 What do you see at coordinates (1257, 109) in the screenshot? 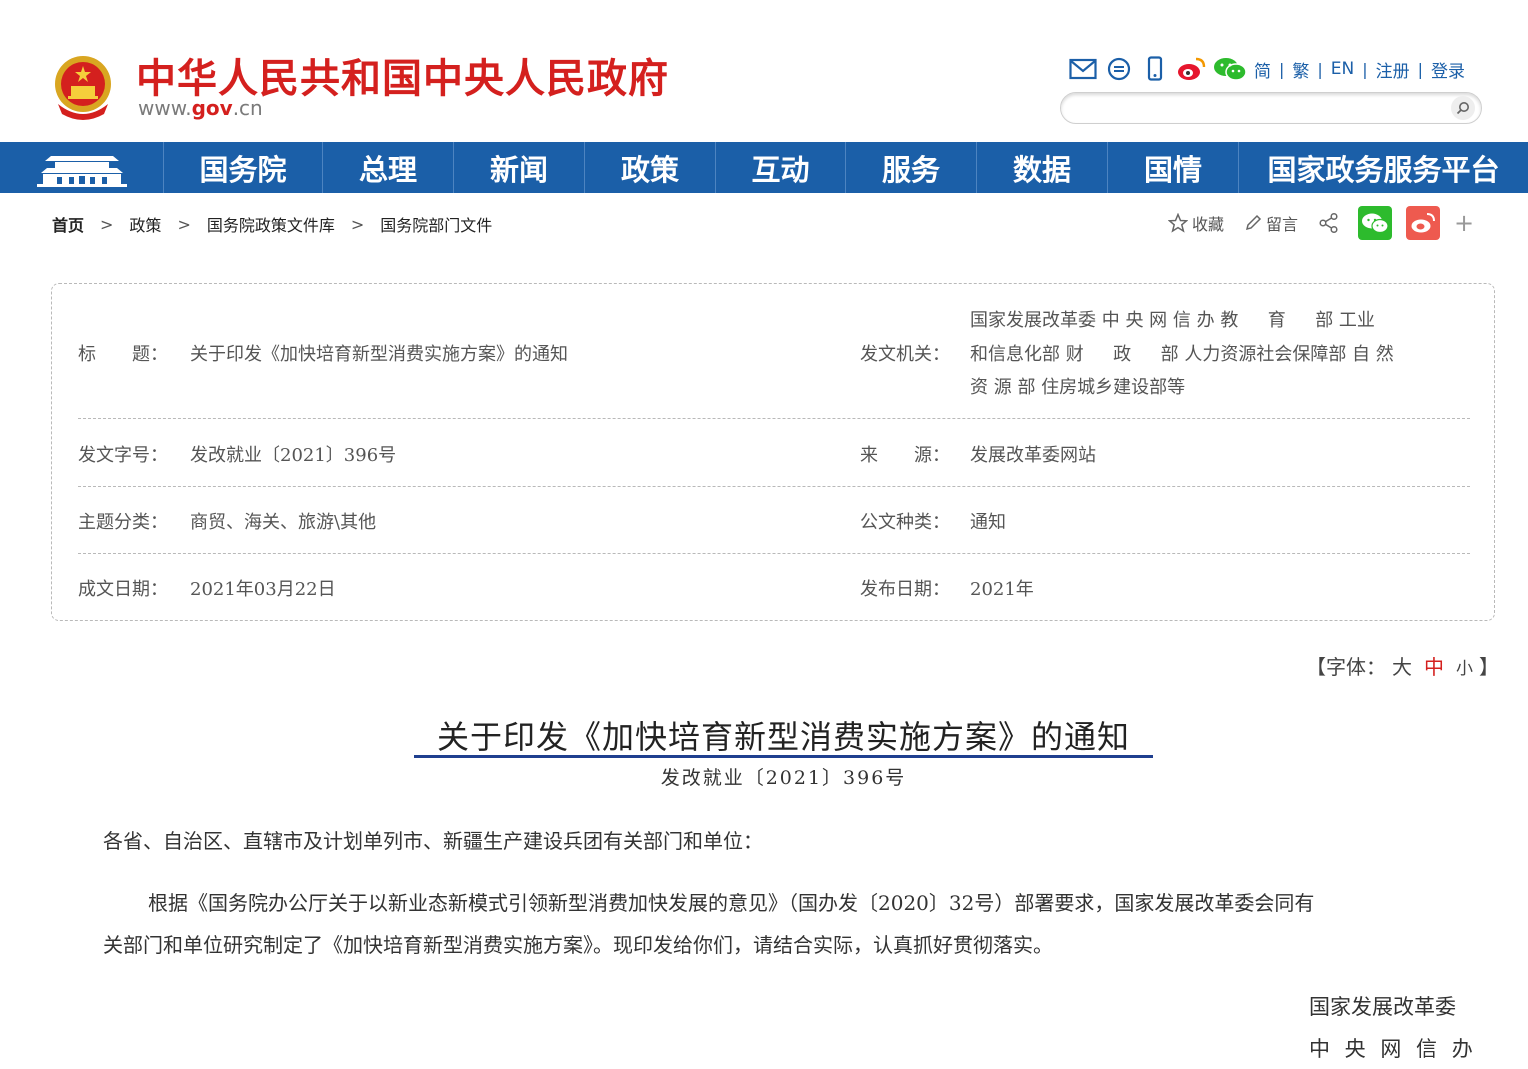
I see `search-input` at bounding box center [1257, 109].